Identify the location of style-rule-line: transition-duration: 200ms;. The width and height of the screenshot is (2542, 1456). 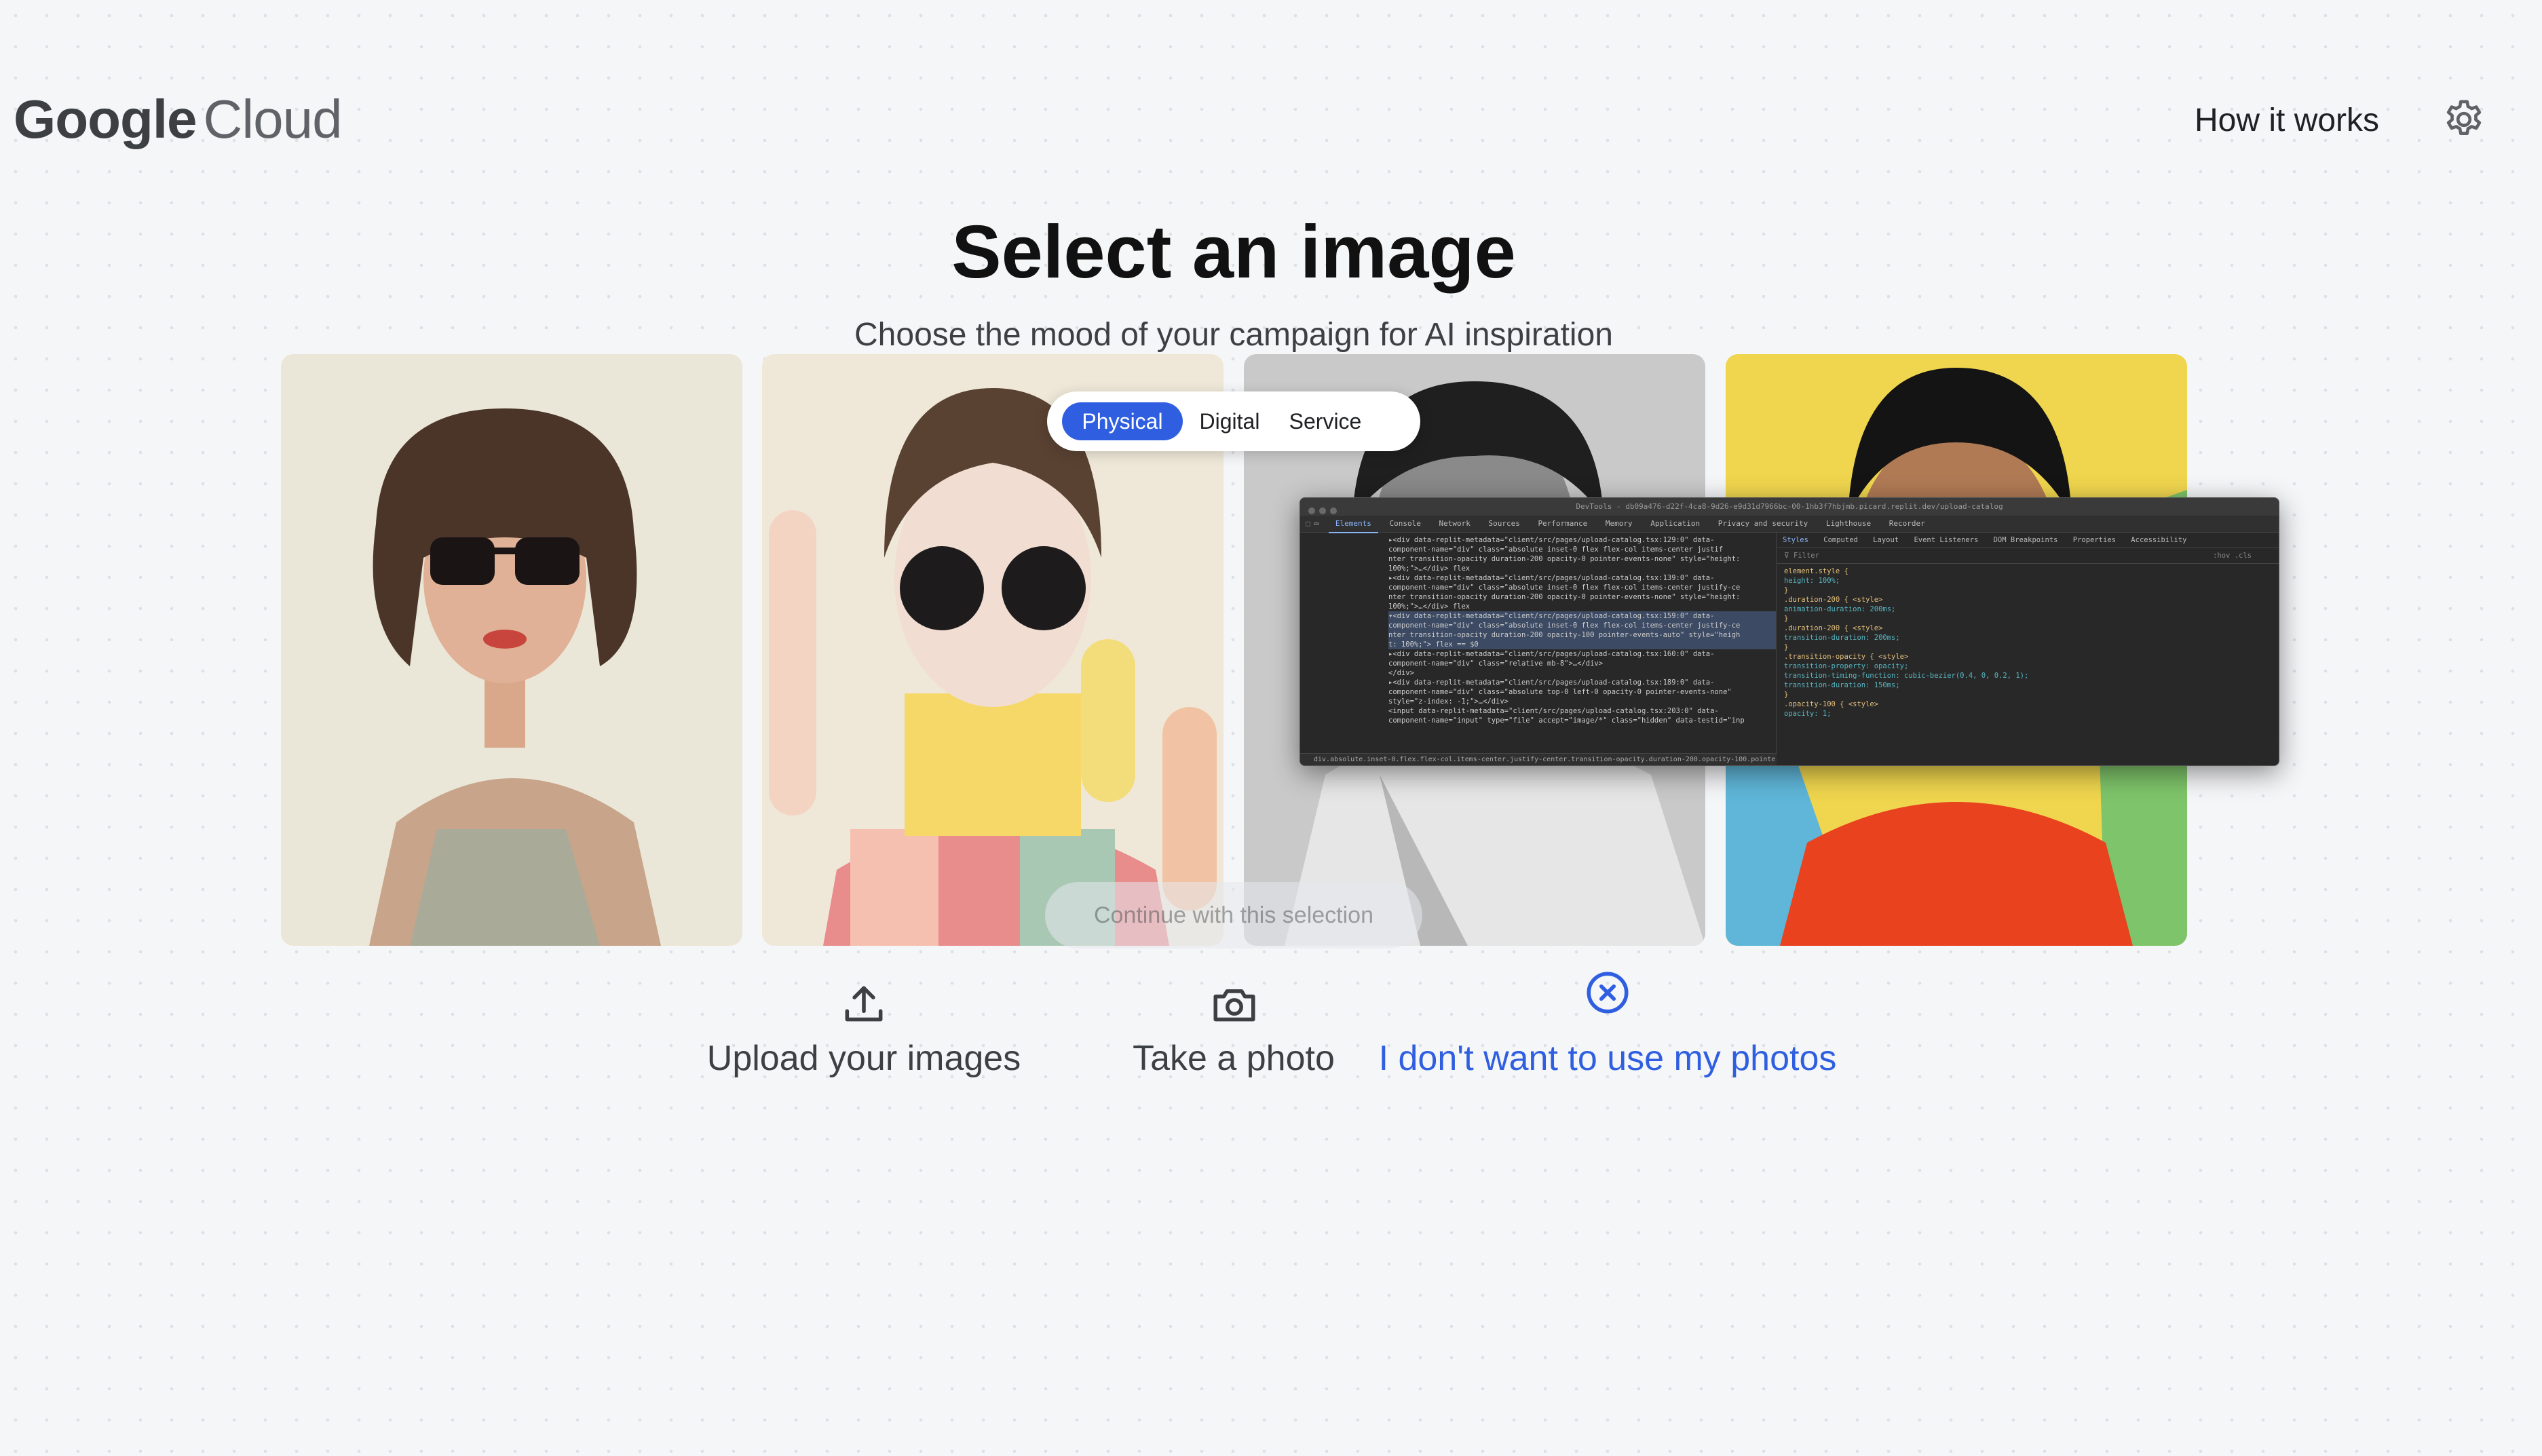
(2028, 638).